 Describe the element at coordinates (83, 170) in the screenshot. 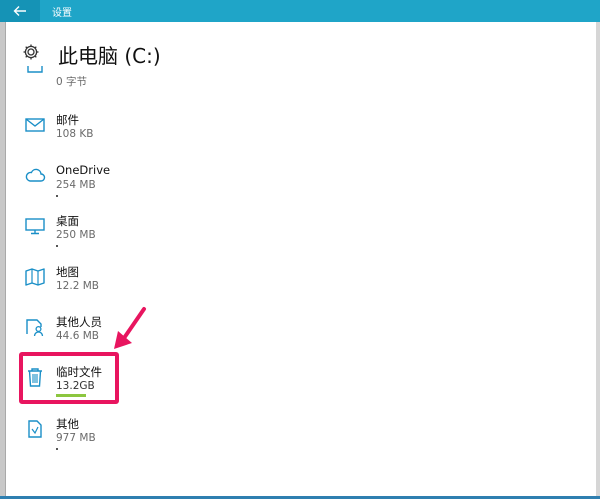

I see `item-name: OneDrive` at that location.